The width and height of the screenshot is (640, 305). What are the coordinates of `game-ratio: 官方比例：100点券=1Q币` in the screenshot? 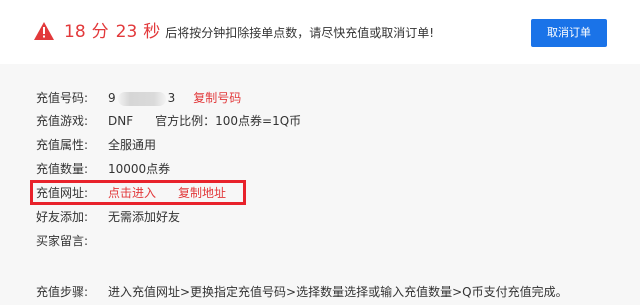 It's located at (228, 121).